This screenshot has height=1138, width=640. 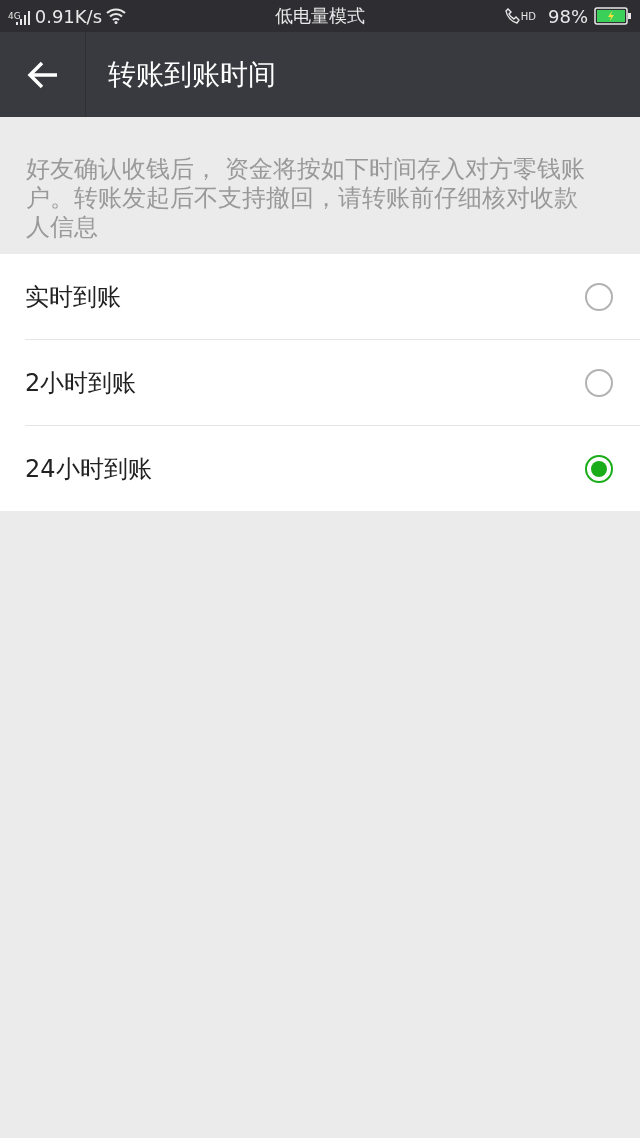 I want to click on option-row: 2小时到账, so click(x=332, y=383).